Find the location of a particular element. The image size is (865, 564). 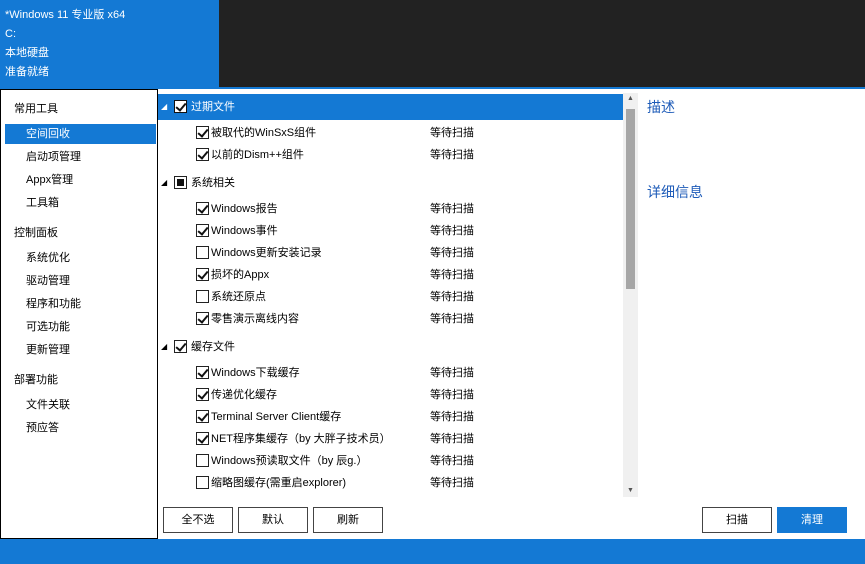

sidebar-item-startup-manager: 启动项管理 is located at coordinates (80, 157).